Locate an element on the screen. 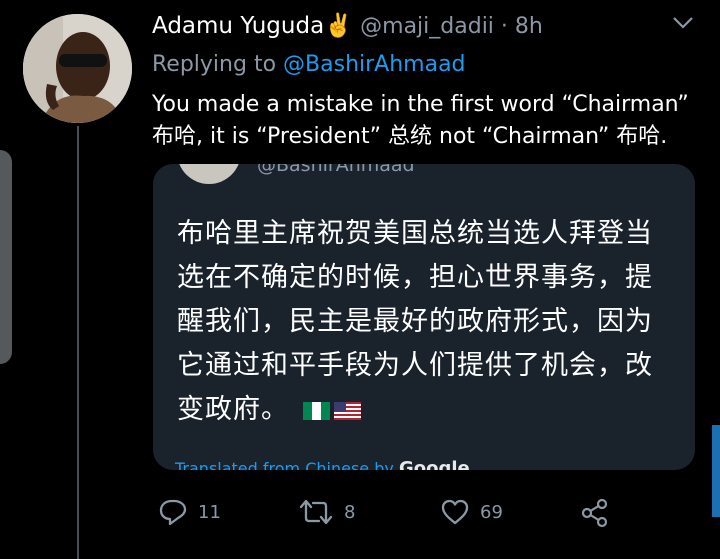 This screenshot has height=559, width=720. retweet-button: 8 is located at coordinates (326, 512).